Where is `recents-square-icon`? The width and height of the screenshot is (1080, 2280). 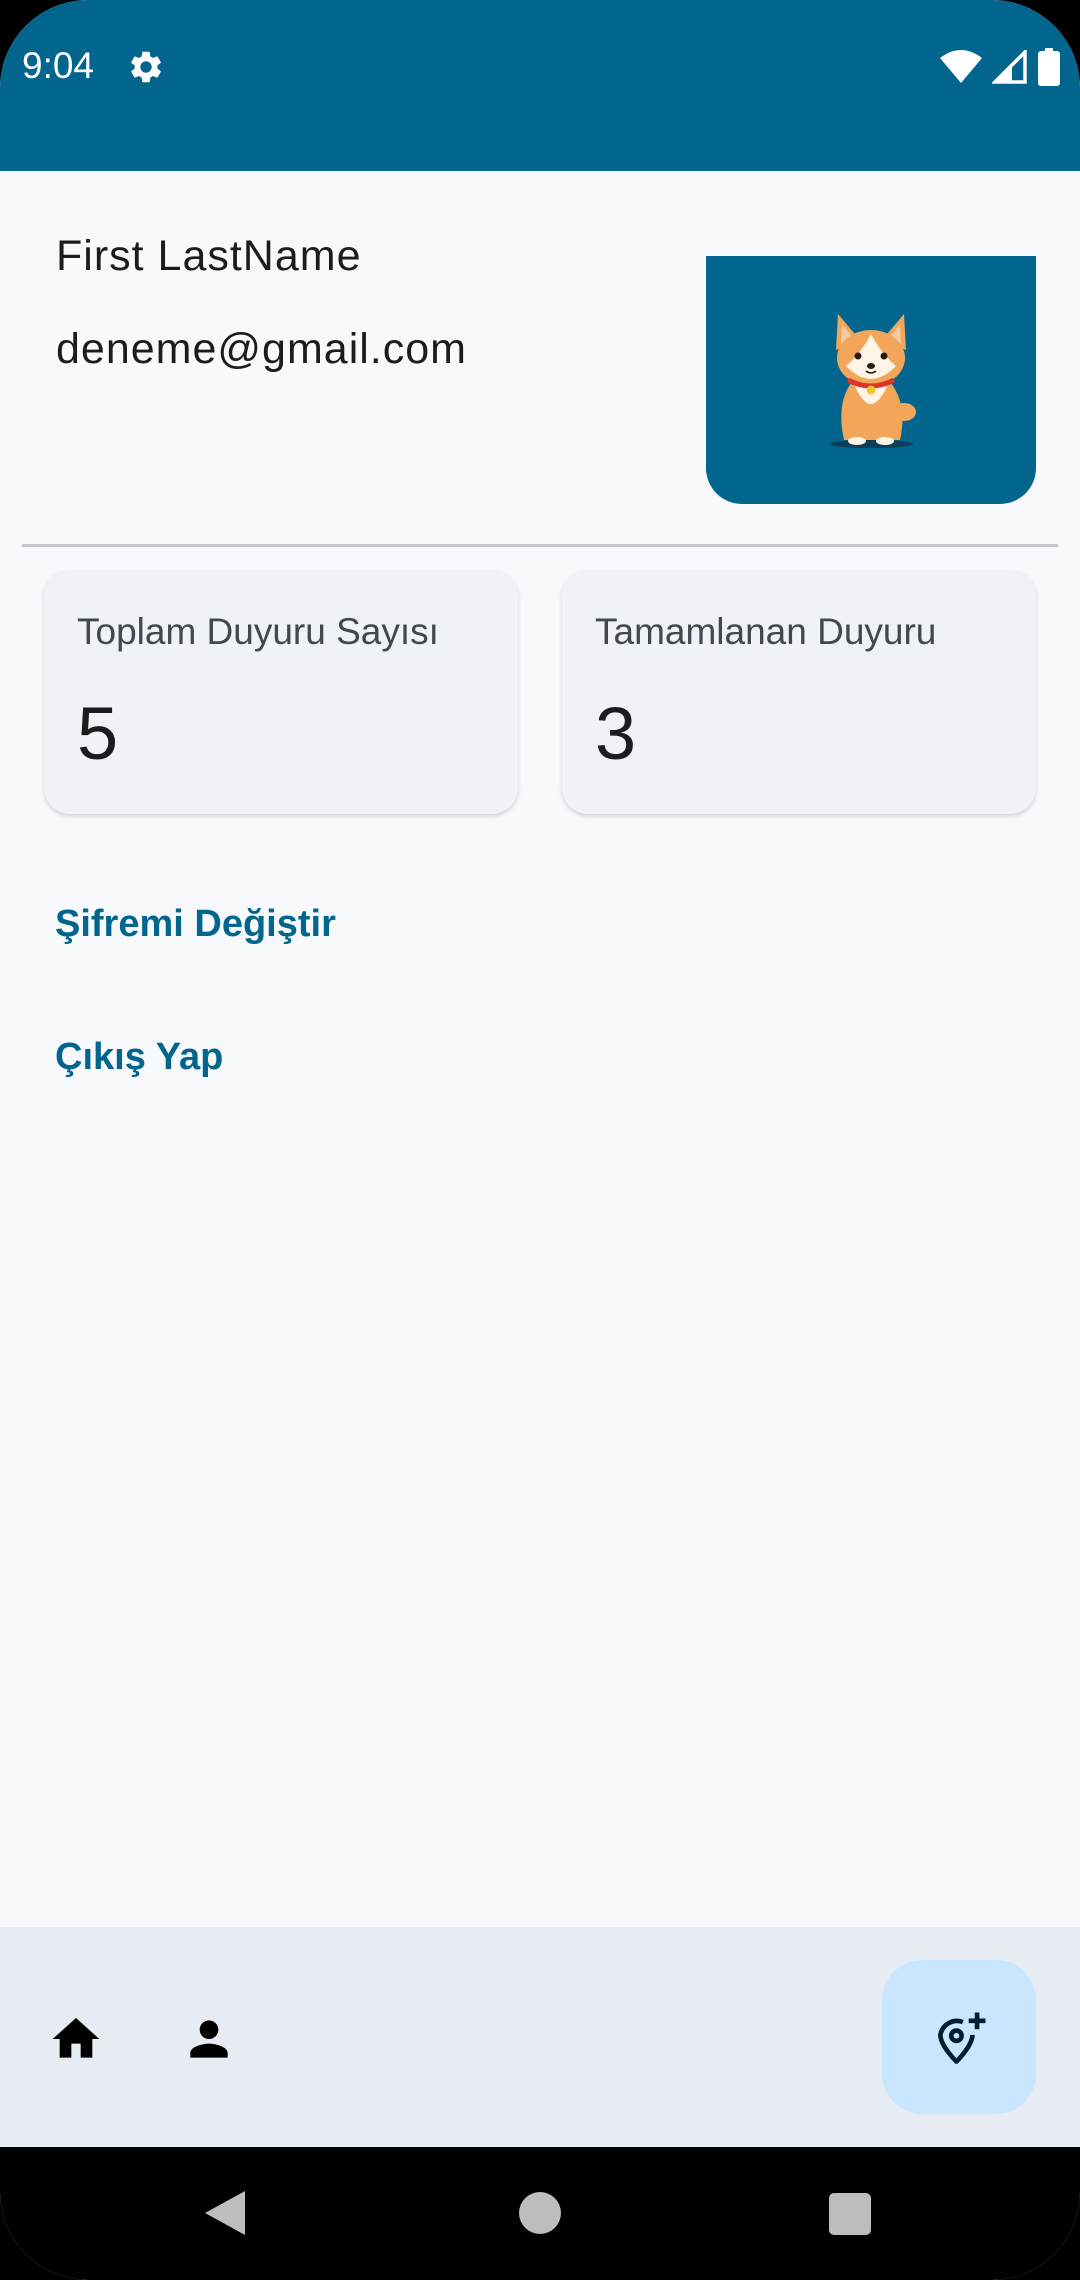 recents-square-icon is located at coordinates (850, 2214).